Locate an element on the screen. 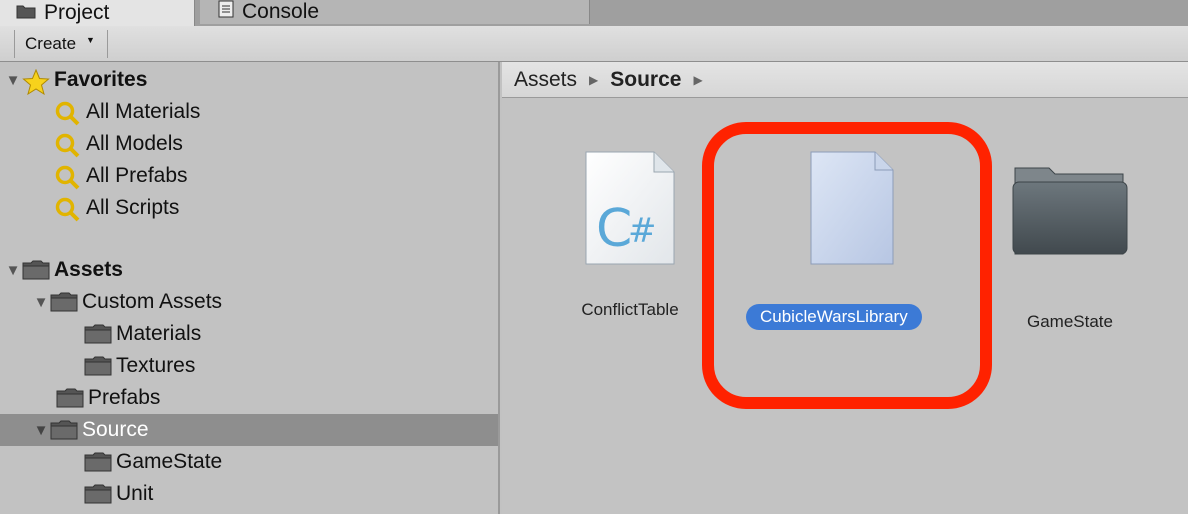 The height and width of the screenshot is (514, 1188). create-dropdown-button: Create ▼ is located at coordinates (61, 44).